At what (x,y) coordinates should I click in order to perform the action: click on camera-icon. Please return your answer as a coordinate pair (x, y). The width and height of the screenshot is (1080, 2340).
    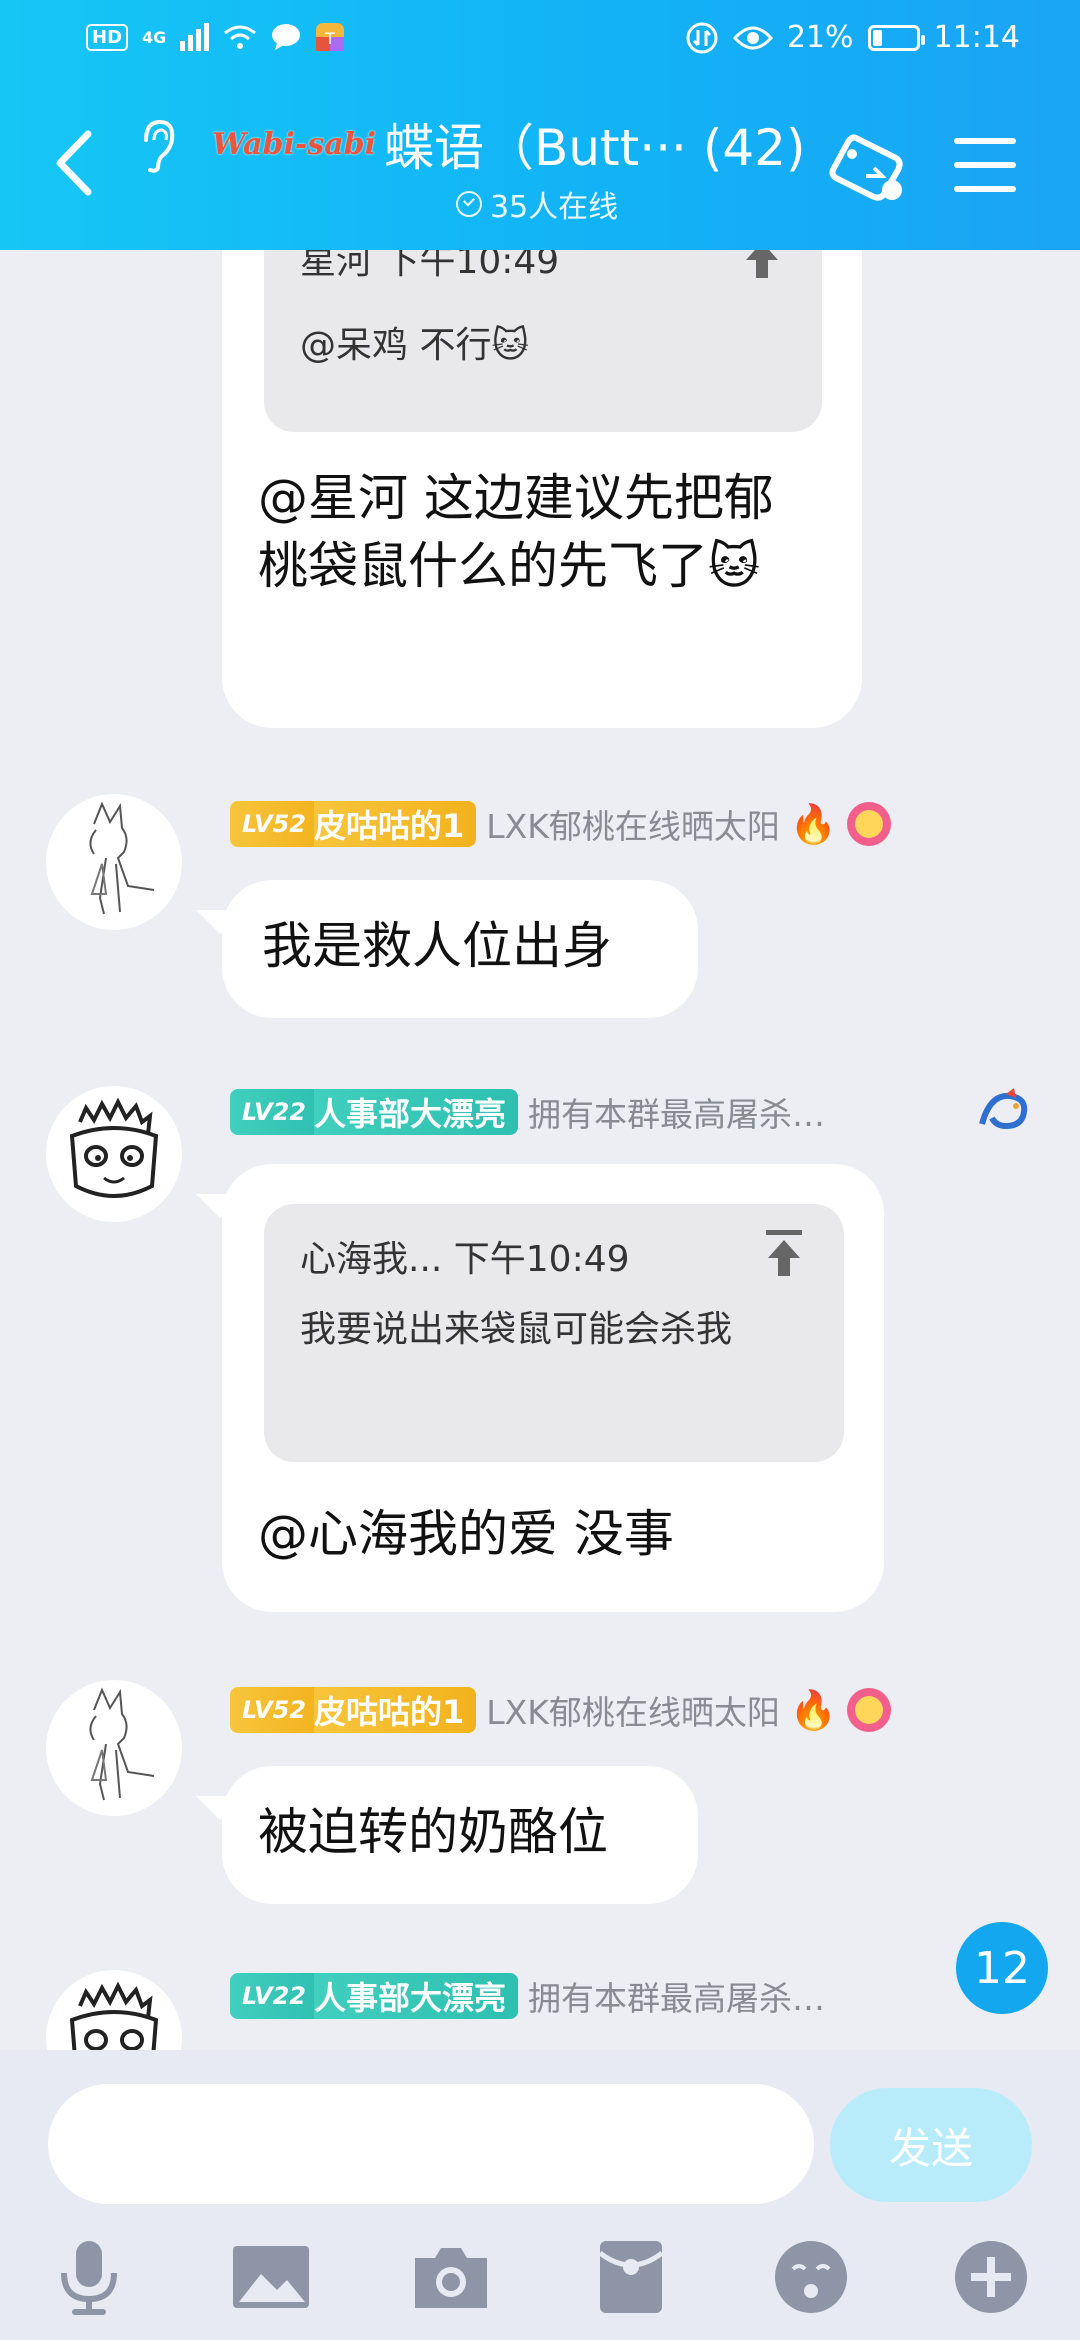
    Looking at the image, I should click on (451, 2277).